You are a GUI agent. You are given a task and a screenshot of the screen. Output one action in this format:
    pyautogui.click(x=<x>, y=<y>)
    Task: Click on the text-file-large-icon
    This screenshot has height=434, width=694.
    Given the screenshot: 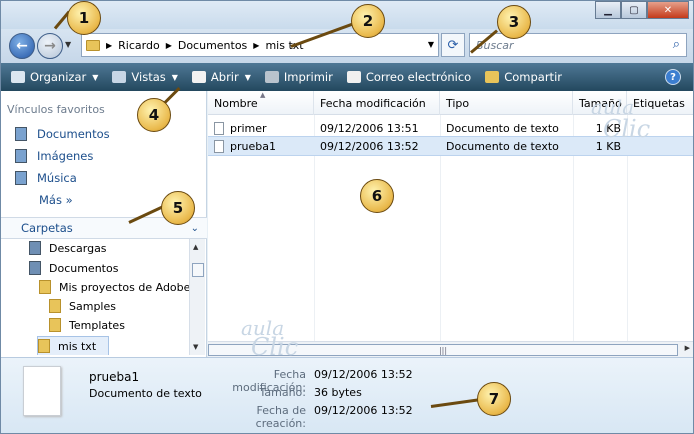 What is the action you would take?
    pyautogui.click(x=42, y=391)
    